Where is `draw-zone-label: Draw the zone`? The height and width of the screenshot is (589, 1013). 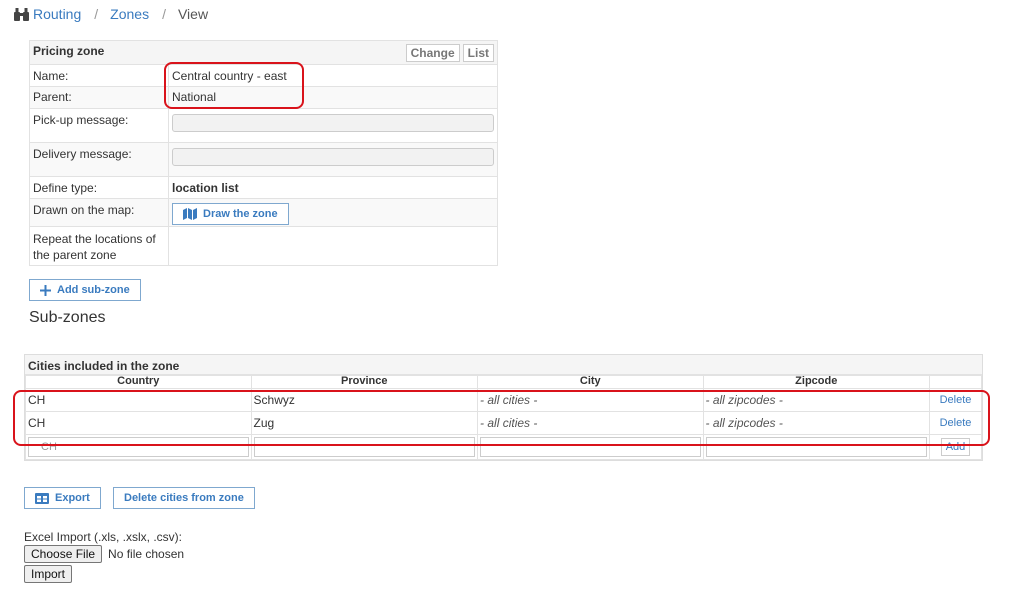 draw-zone-label: Draw the zone is located at coordinates (240, 214).